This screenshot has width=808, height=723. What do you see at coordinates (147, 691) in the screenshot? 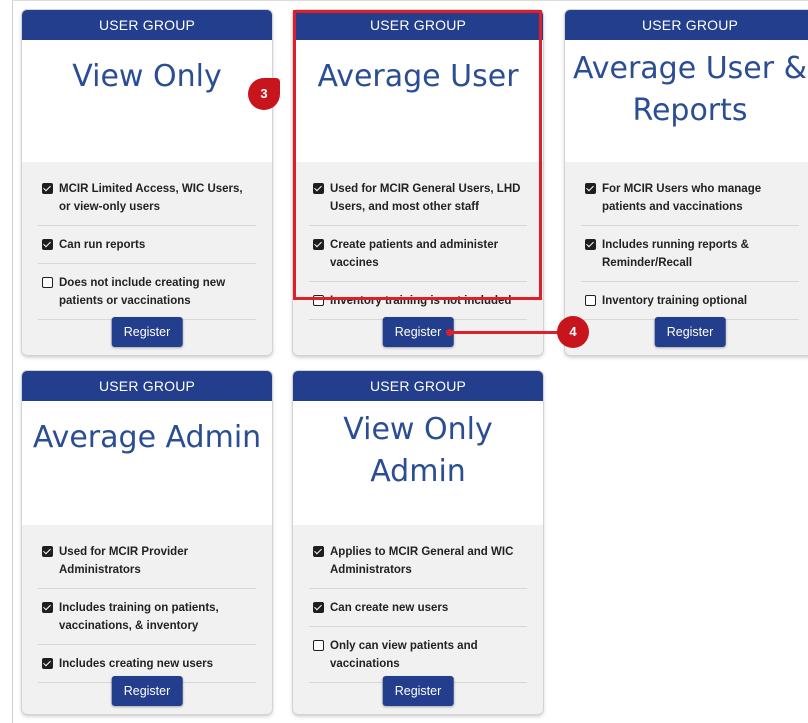
I see `register-button-average-admin: Register` at bounding box center [147, 691].